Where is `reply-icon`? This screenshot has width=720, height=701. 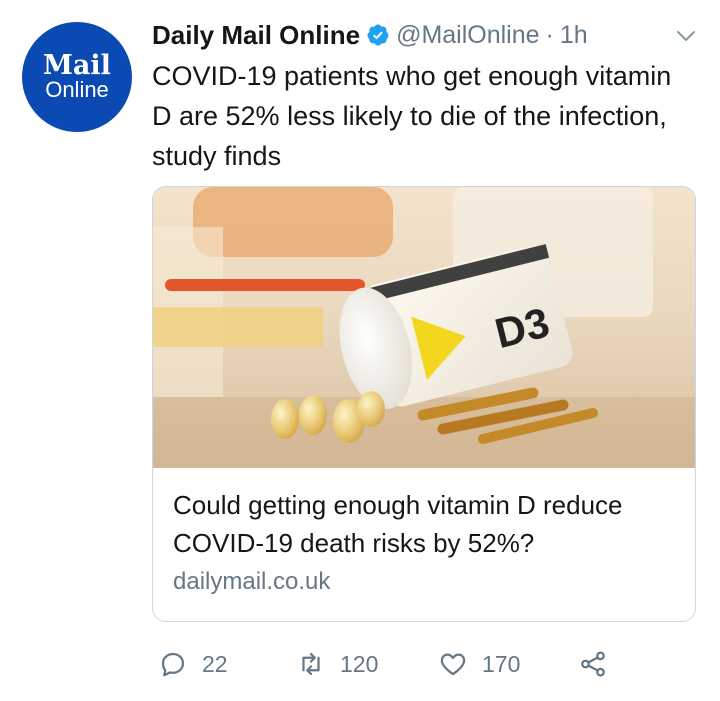 reply-icon is located at coordinates (173, 664).